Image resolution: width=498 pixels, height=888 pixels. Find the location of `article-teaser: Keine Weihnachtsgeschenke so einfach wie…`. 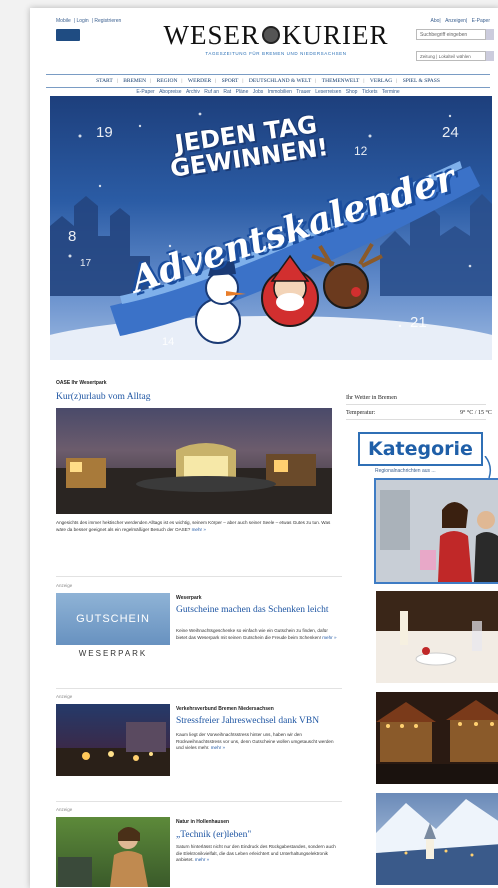

article-teaser: Keine Weihnachtsgeschenke so einfach wie… is located at coordinates (256, 634).